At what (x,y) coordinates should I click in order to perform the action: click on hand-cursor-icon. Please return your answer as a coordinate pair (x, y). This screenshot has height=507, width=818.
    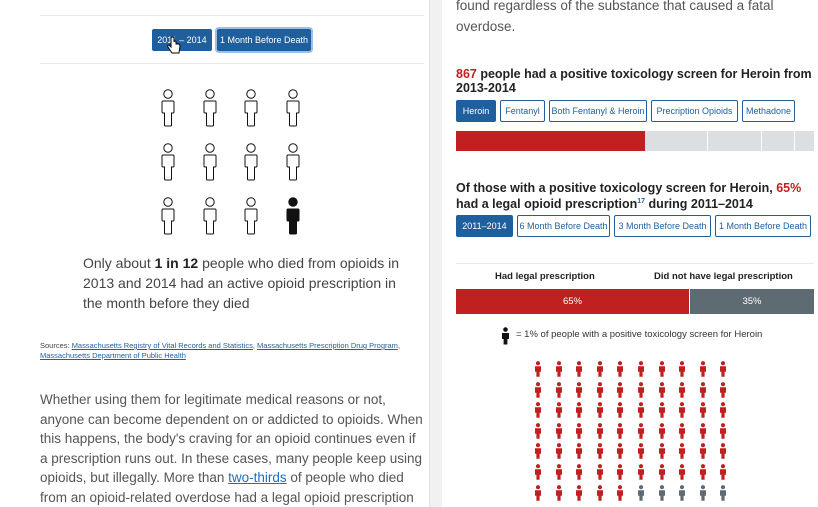
    Looking at the image, I should click on (174, 45).